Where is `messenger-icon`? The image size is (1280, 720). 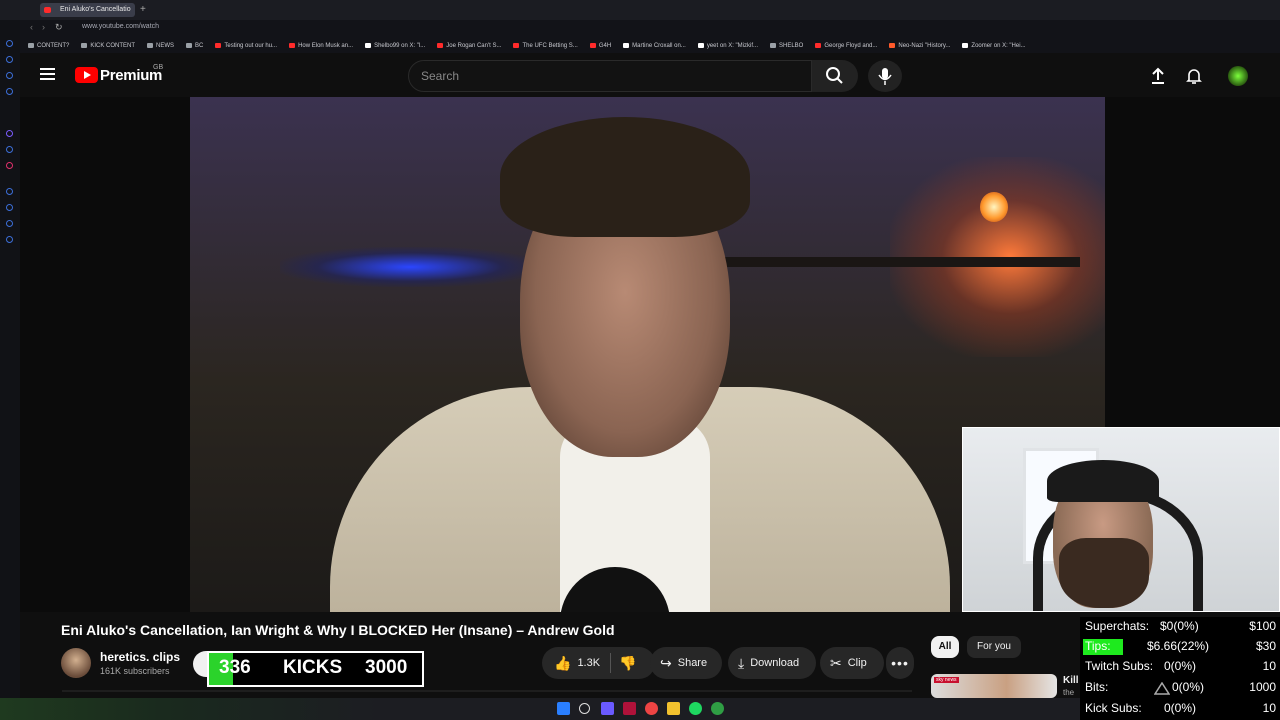
messenger-icon is located at coordinates (9, 149).